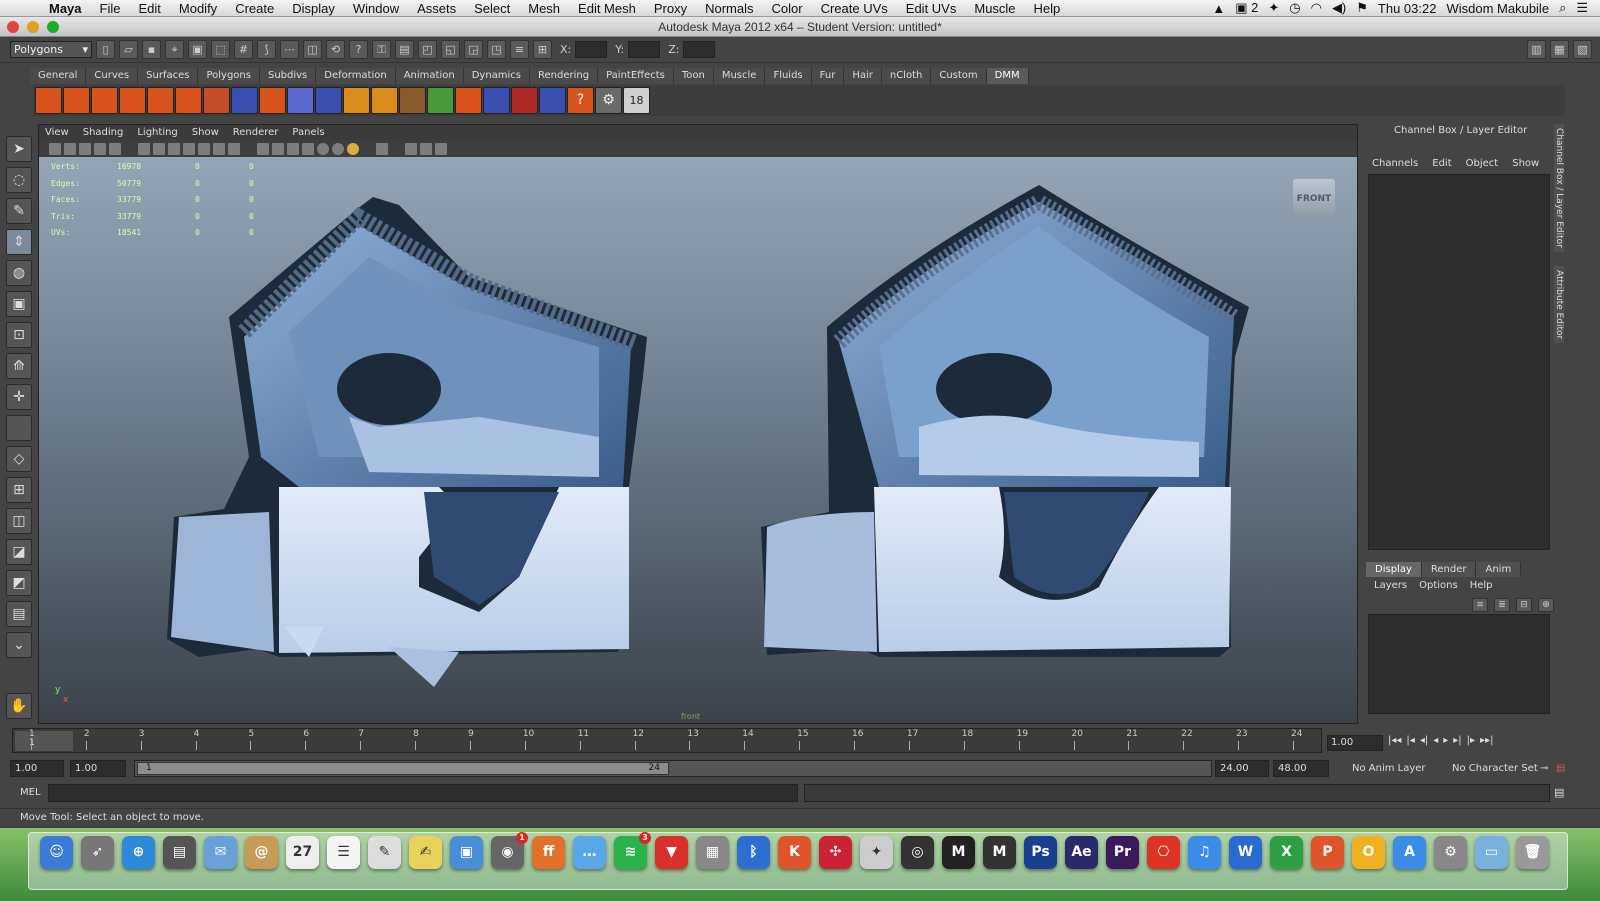 Image resolution: width=1600 pixels, height=901 pixels. What do you see at coordinates (1559, 49) in the screenshot?
I see `tool-settings-toggle-icon: ▦` at bounding box center [1559, 49].